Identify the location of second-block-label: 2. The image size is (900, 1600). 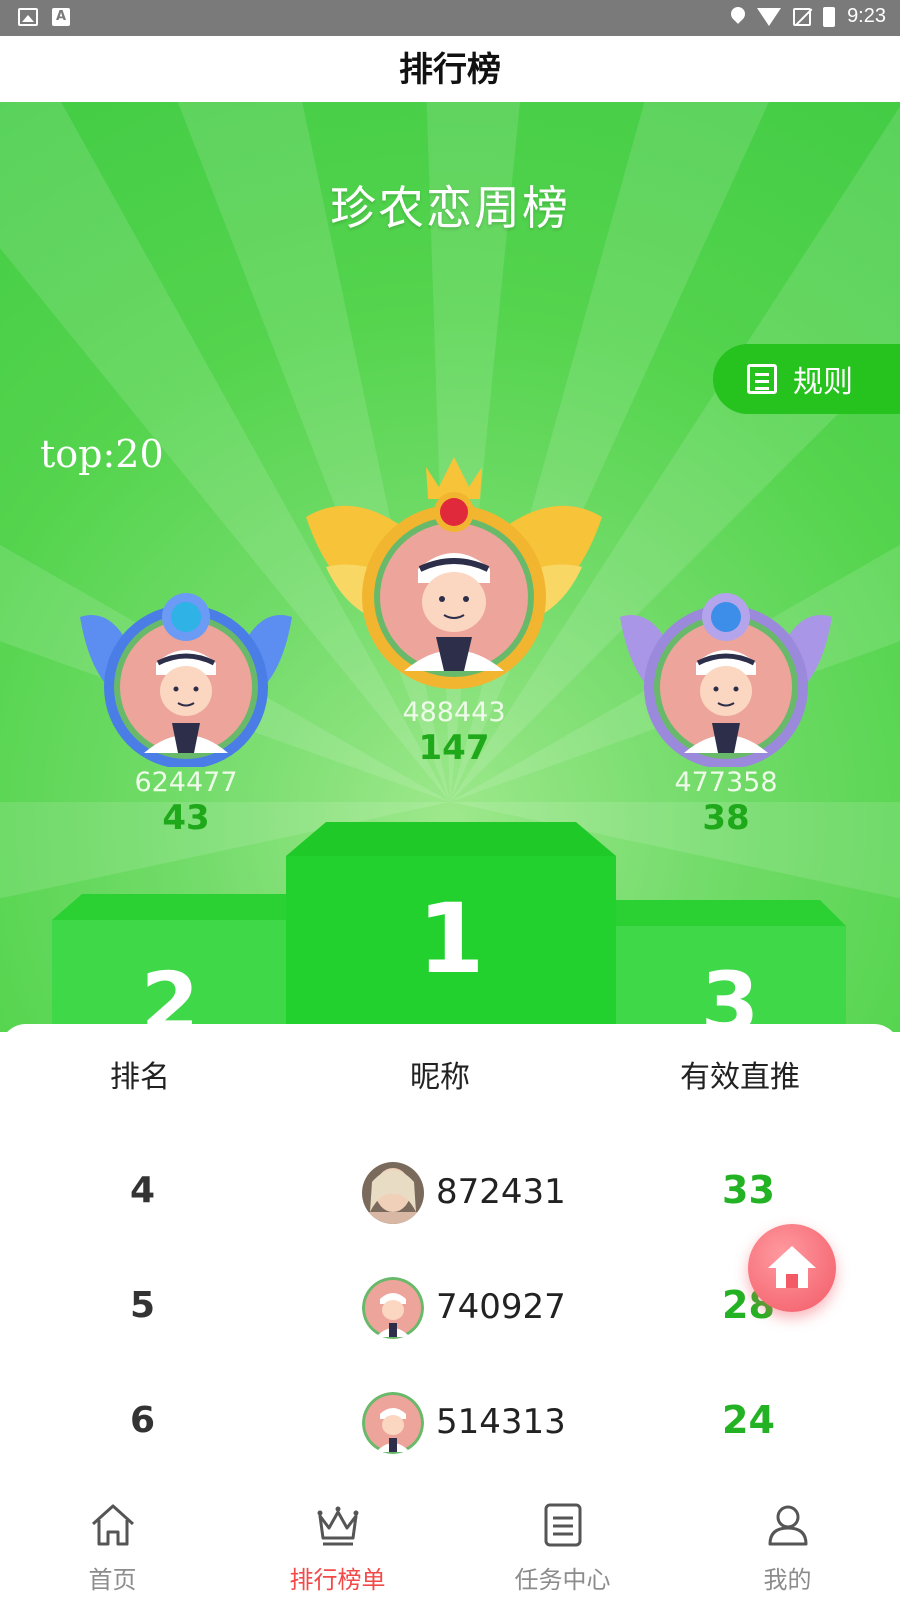
(170, 993).